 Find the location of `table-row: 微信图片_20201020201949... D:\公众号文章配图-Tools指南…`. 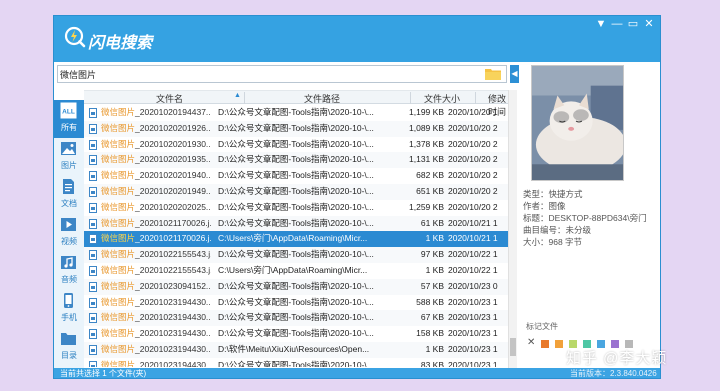

table-row: 微信图片_20201020201949... D:\公众号文章配图-Tools指南… is located at coordinates (296, 192).